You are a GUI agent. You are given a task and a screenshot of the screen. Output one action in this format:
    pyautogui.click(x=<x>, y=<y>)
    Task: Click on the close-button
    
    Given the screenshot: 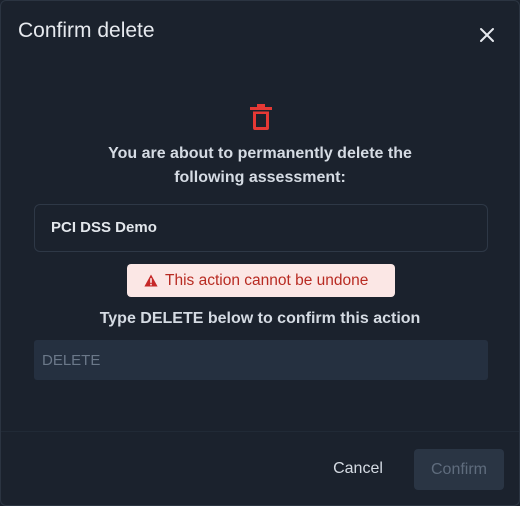 What is the action you would take?
    pyautogui.click(x=487, y=35)
    